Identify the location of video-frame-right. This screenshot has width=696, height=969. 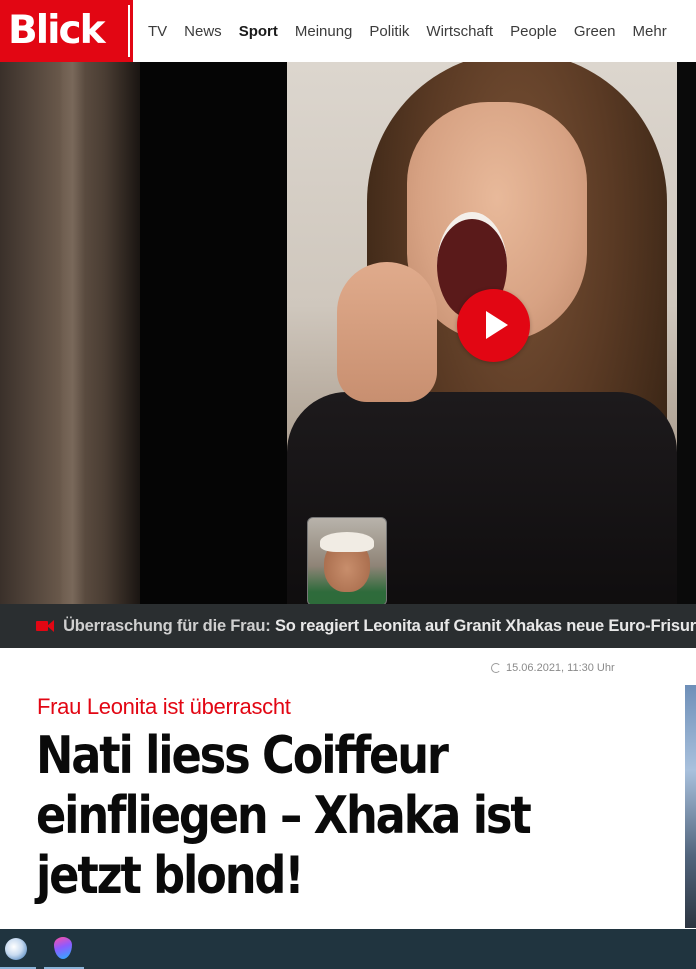
(686, 333).